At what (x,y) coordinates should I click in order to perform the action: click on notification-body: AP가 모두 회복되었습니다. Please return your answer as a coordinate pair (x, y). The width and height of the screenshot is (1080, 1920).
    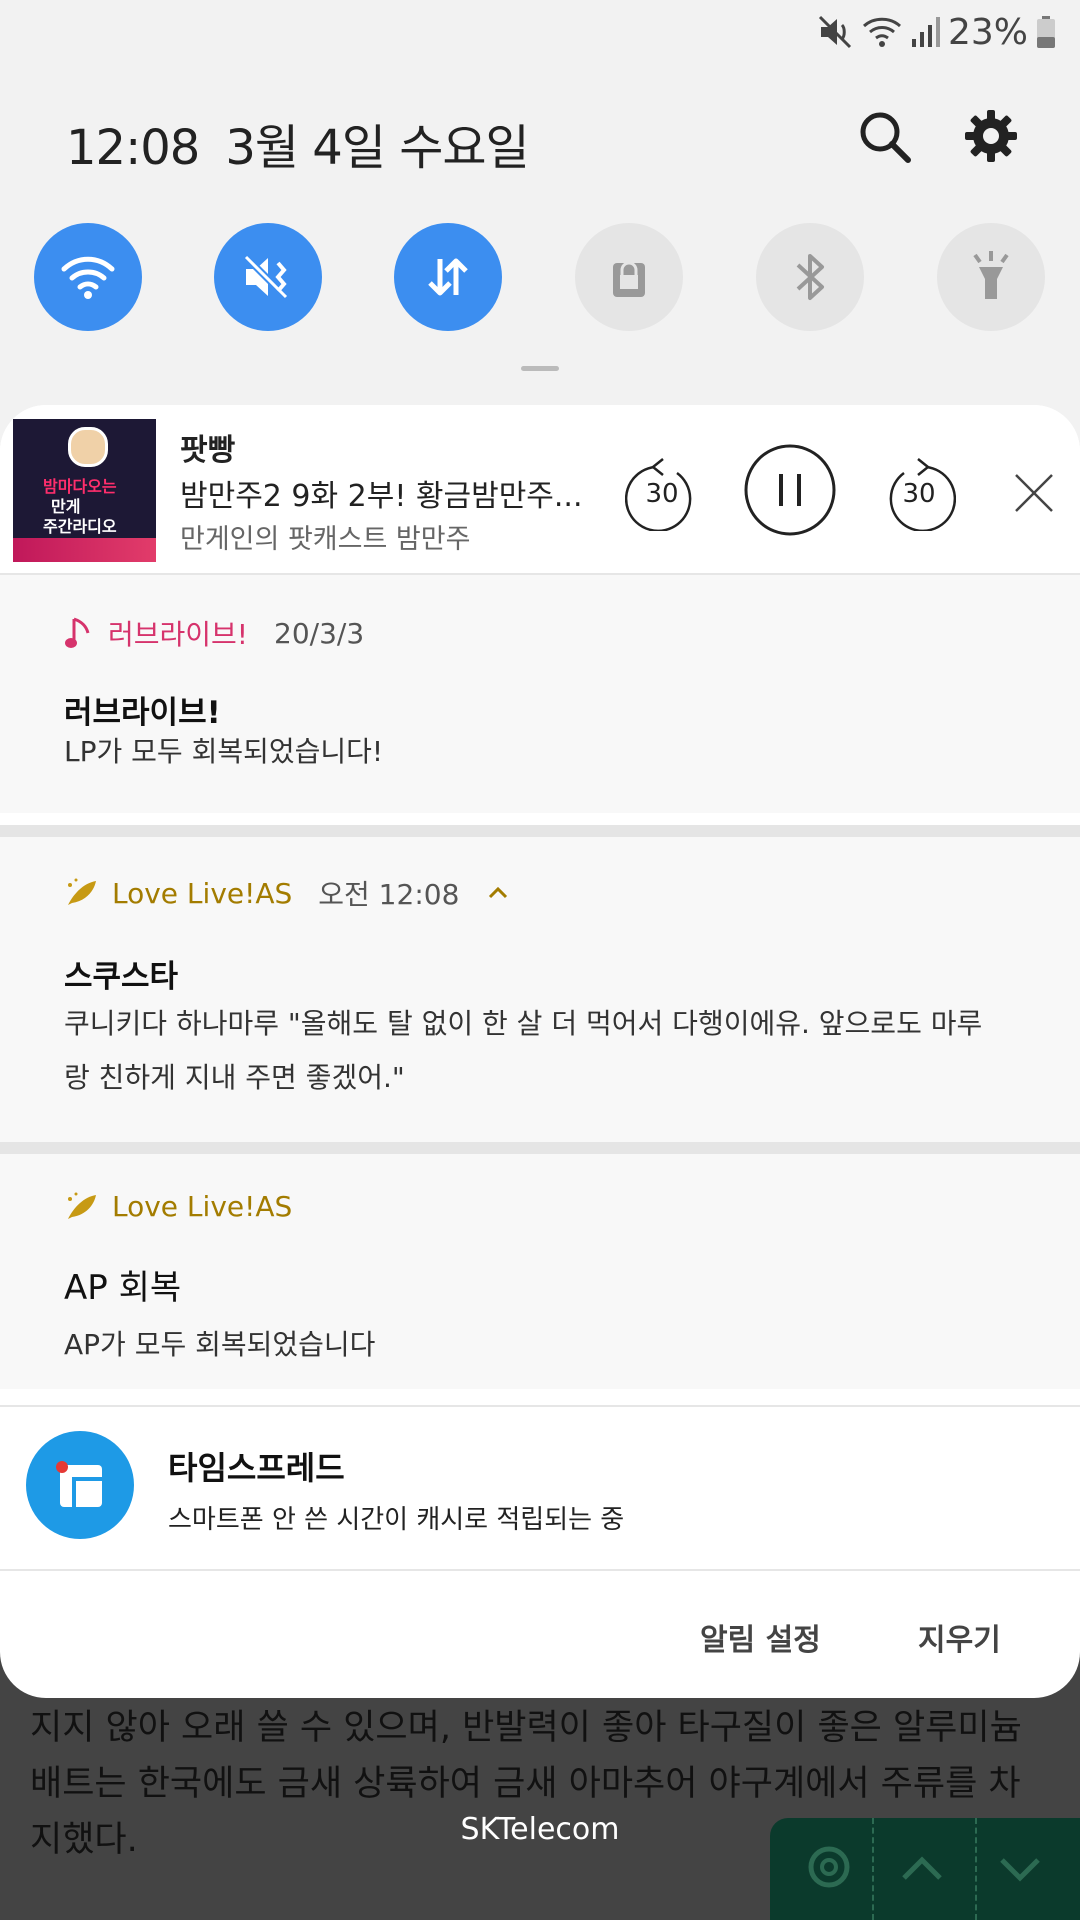
    Looking at the image, I should click on (220, 1344).